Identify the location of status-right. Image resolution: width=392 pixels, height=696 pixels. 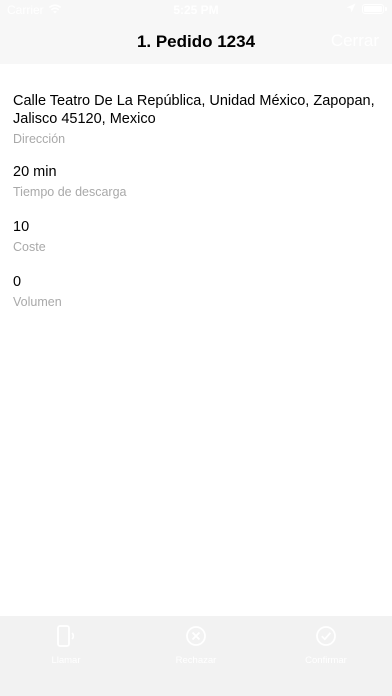
(366, 9).